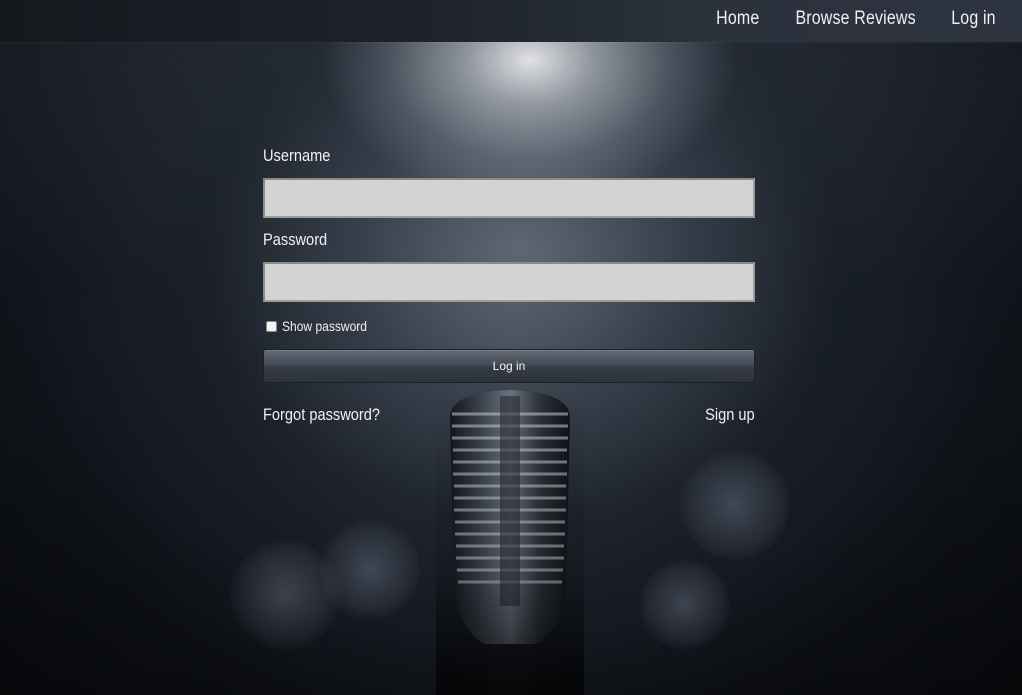  I want to click on show-password-checkbox, so click(271, 326).